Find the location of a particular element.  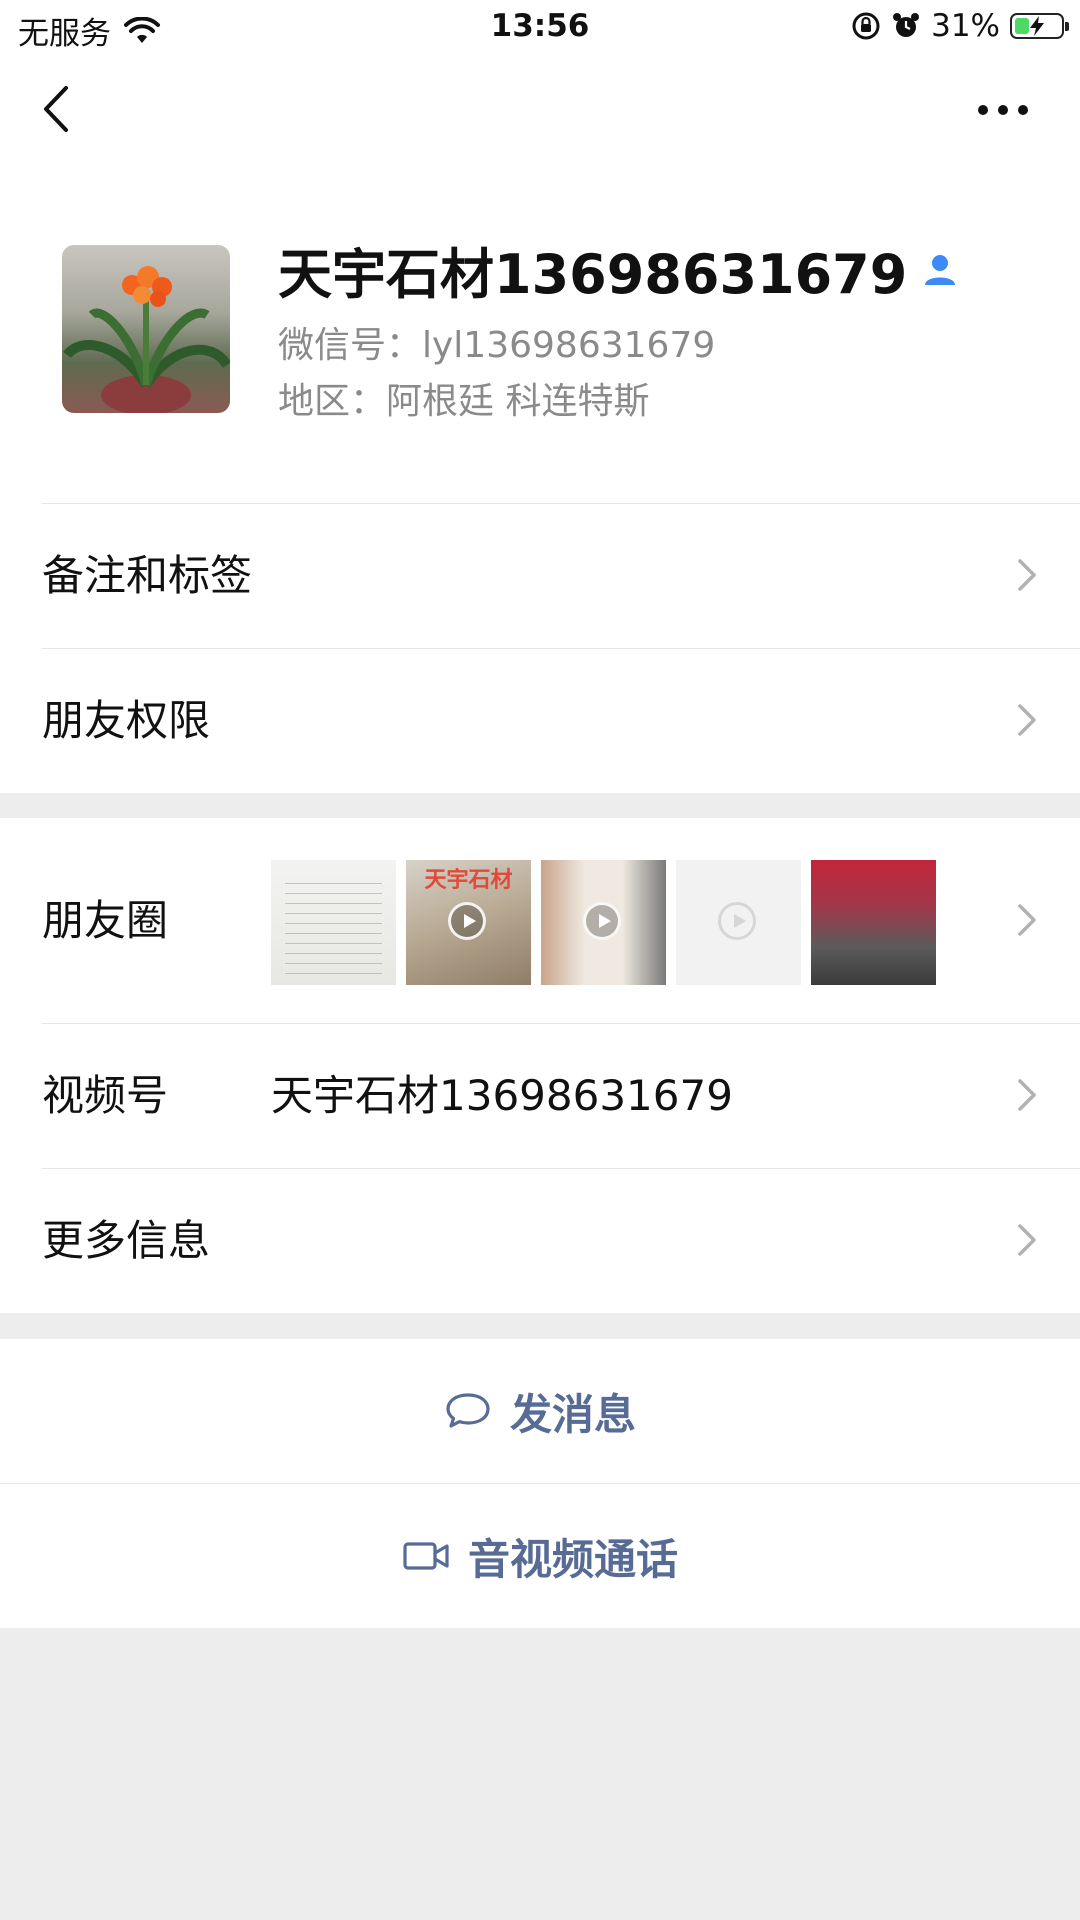

row-remarks-tags: 备注和标签 is located at coordinates (540, 575).